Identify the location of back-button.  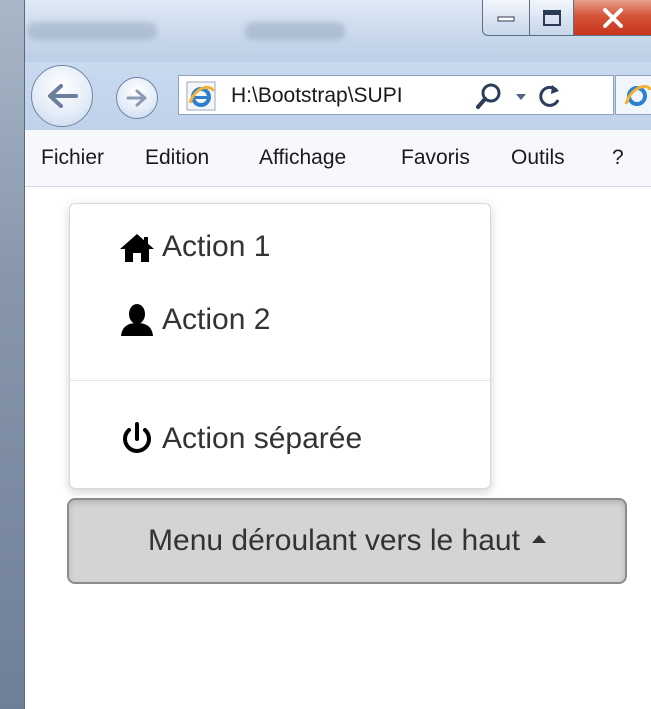
(62, 96).